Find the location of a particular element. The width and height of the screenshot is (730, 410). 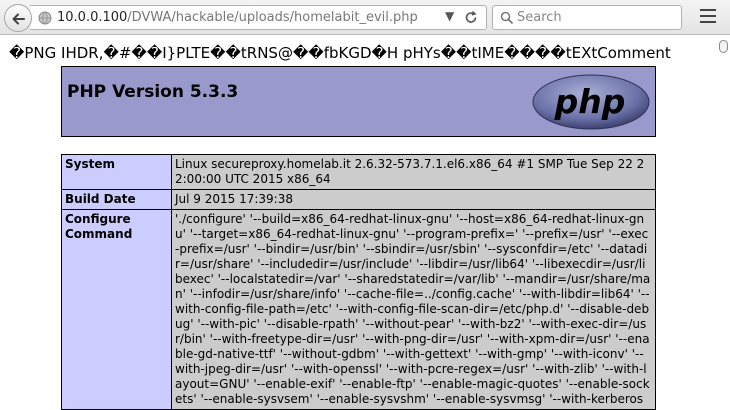

dropdown-icon: ▼ is located at coordinates (449, 16).